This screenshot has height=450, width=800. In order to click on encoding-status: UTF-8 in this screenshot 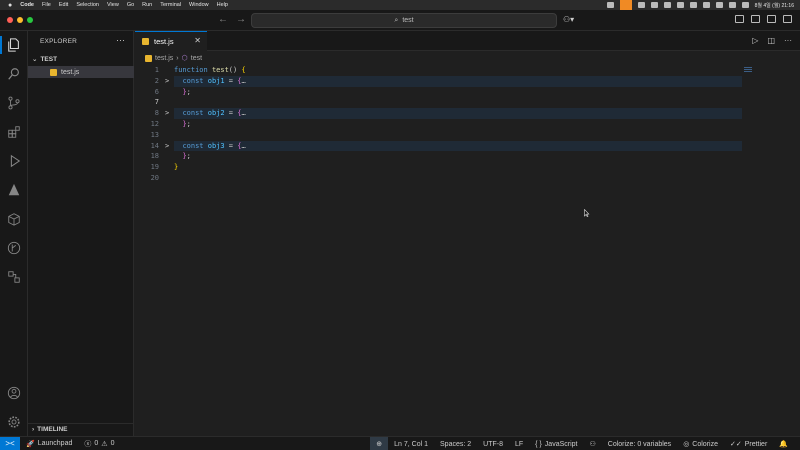, I will do `click(493, 443)`.